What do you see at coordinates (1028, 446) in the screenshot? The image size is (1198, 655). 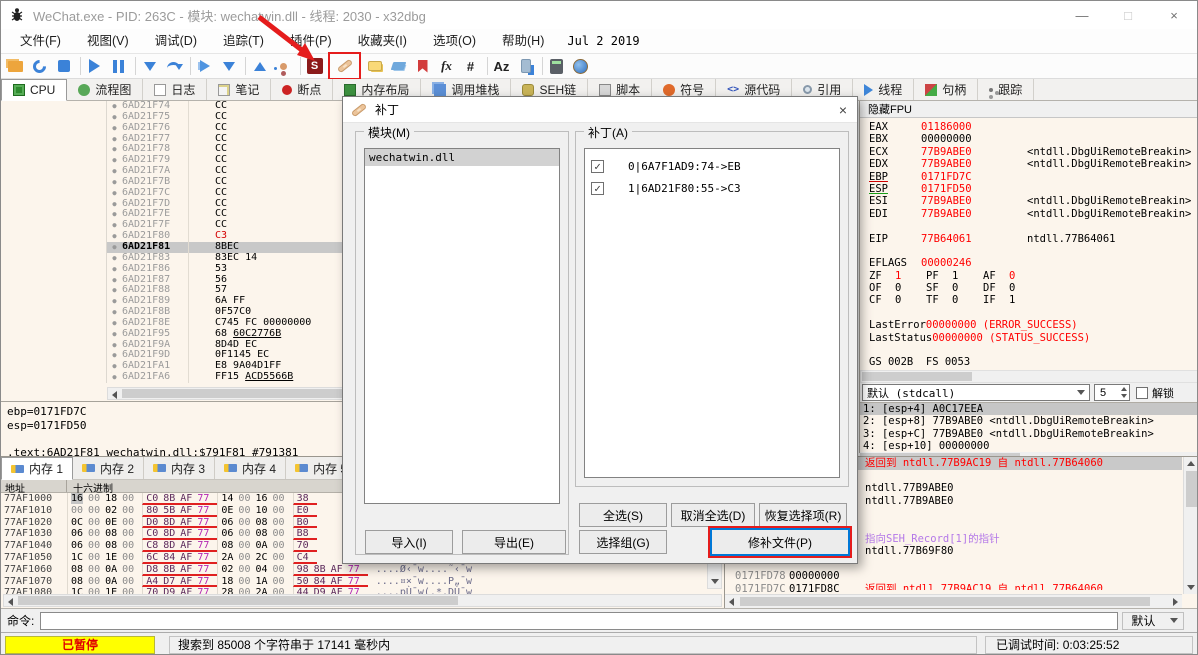 I see `argument-row: 4: [esp+10] 00000000` at bounding box center [1028, 446].